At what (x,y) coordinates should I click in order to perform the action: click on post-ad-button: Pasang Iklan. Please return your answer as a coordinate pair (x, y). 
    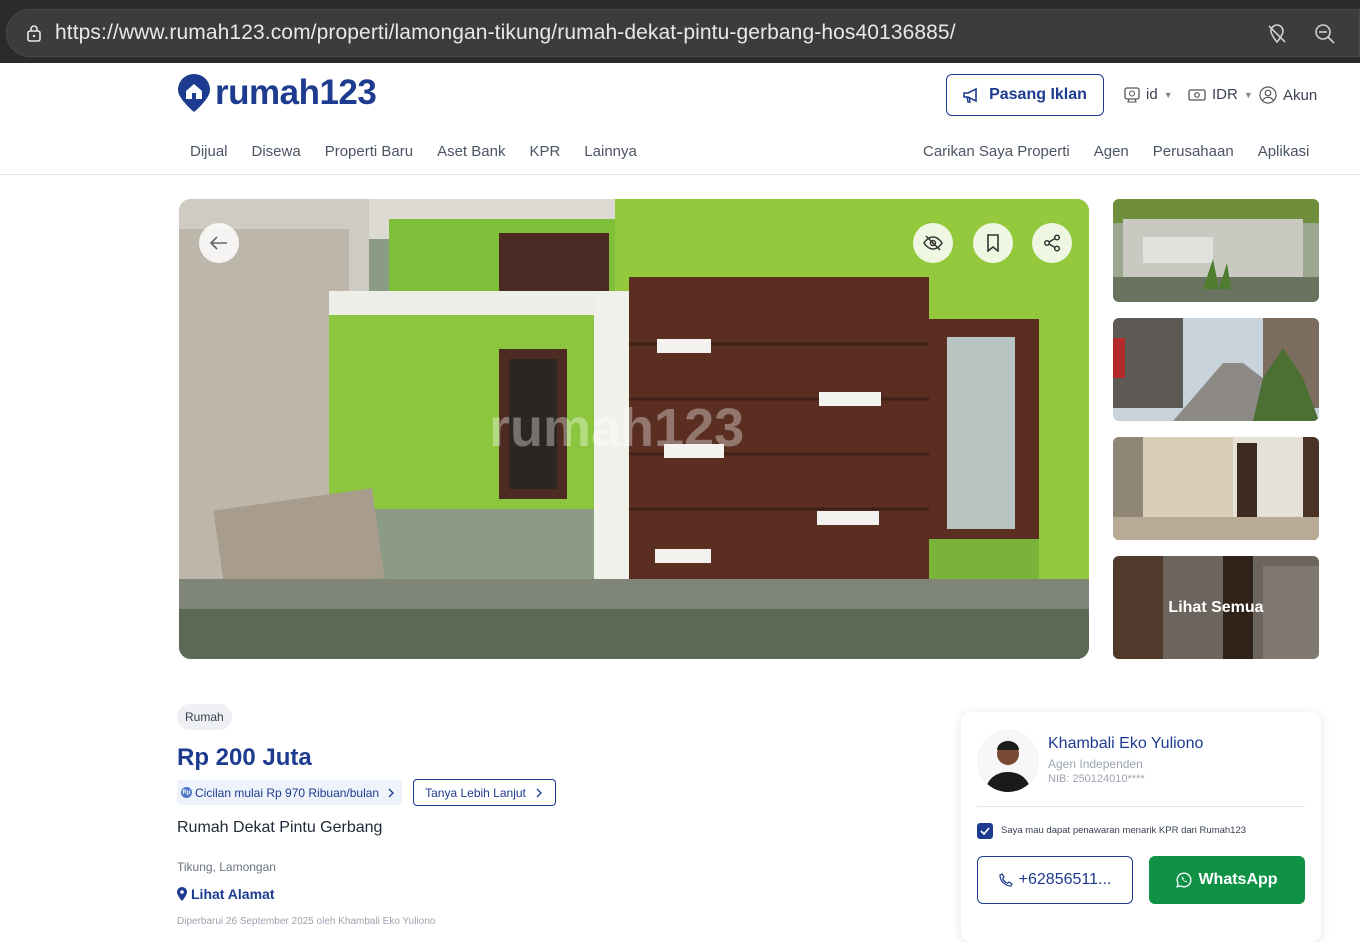
    Looking at the image, I should click on (1025, 95).